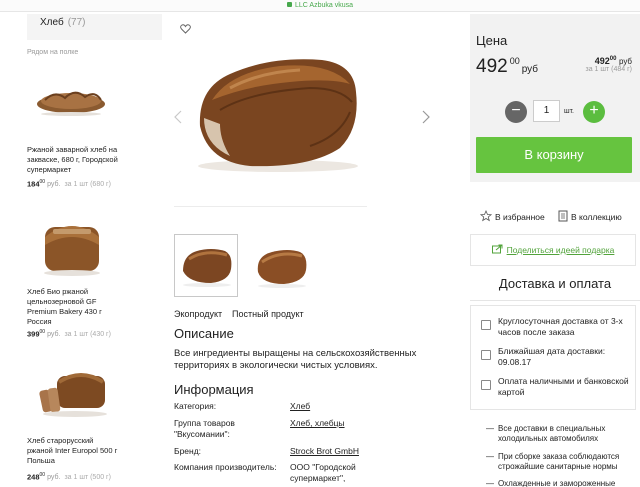 Image resolution: width=640 pixels, height=487 pixels. I want to click on share-gift-idea-button: Поделиться идеей подарка, so click(553, 250).